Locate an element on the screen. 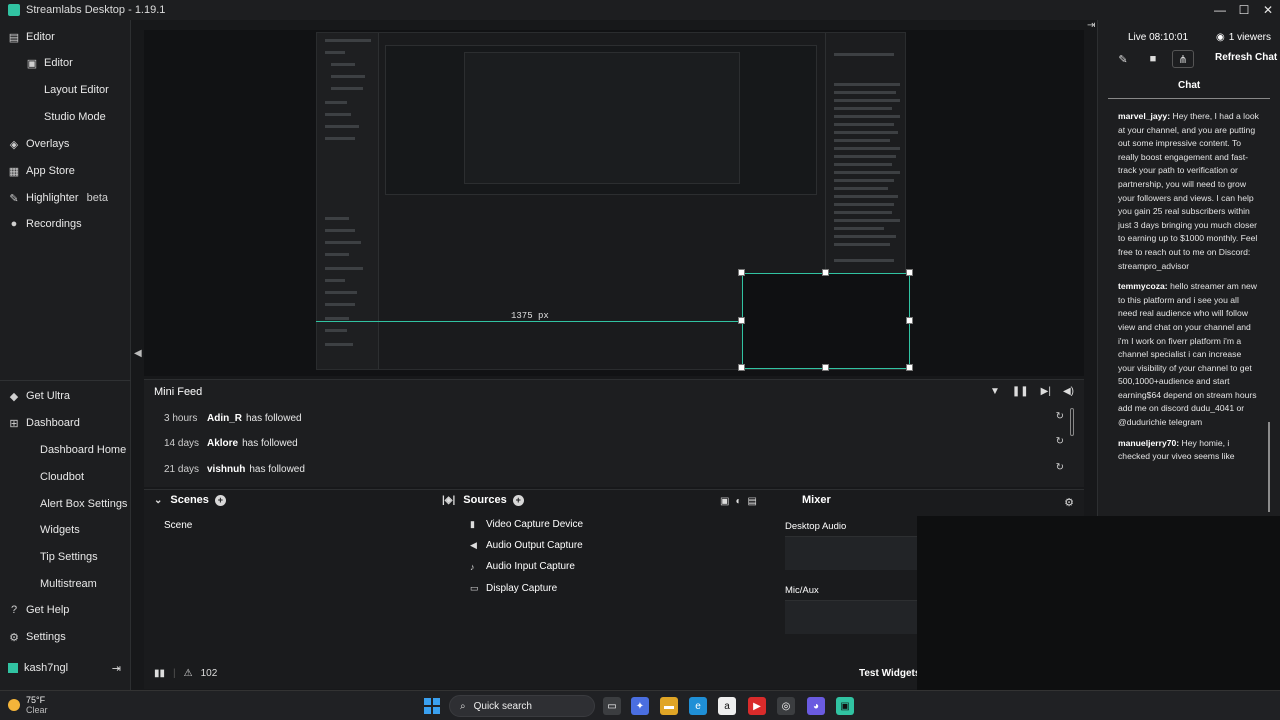 Image resolution: width=1280 pixels, height=720 pixels. status-bar: ▮▮ | ⚠ 102 is located at coordinates (186, 673).